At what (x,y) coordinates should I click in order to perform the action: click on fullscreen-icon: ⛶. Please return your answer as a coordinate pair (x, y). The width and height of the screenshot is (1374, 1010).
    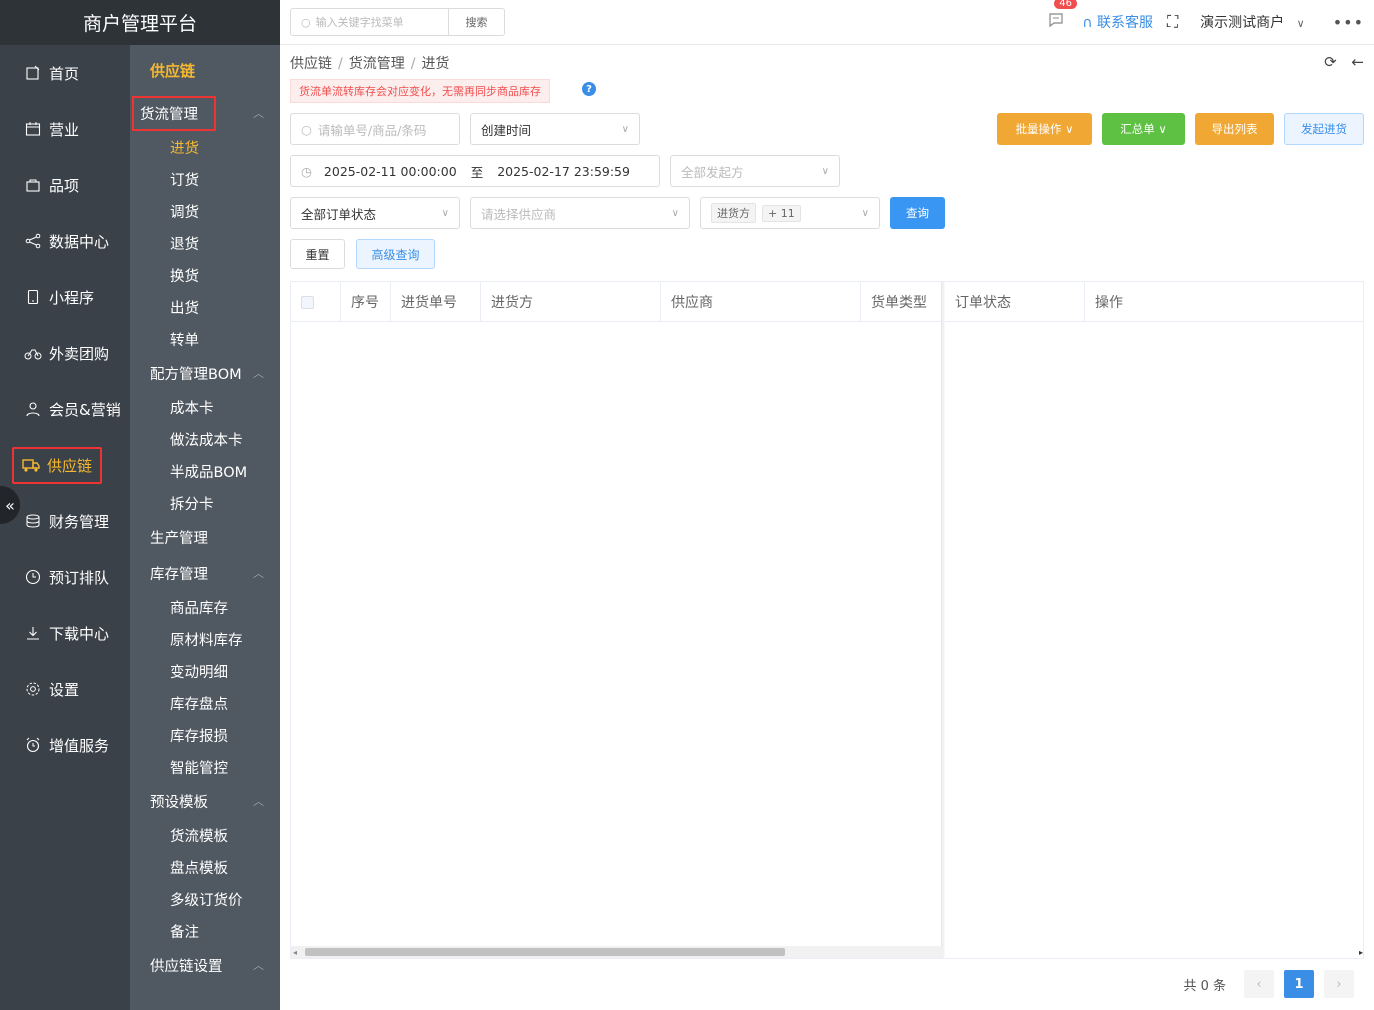
    Looking at the image, I should click on (1172, 22).